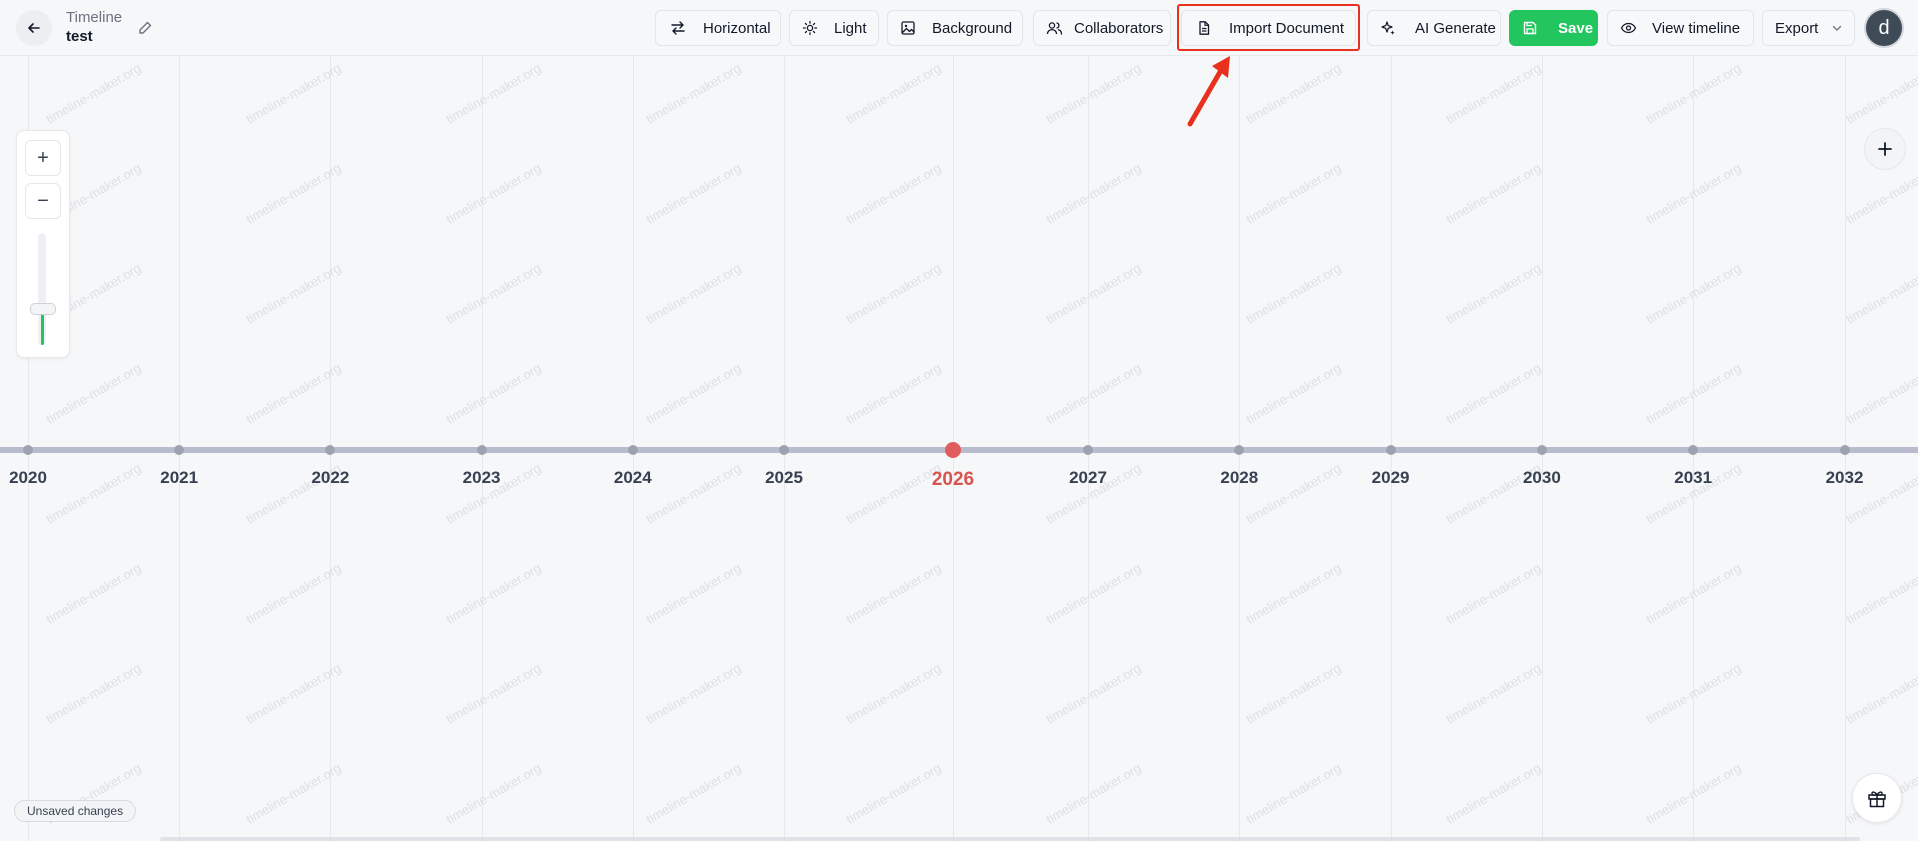 Image resolution: width=1918 pixels, height=841 pixels. What do you see at coordinates (1553, 28) in the screenshot?
I see `save-button: Save` at bounding box center [1553, 28].